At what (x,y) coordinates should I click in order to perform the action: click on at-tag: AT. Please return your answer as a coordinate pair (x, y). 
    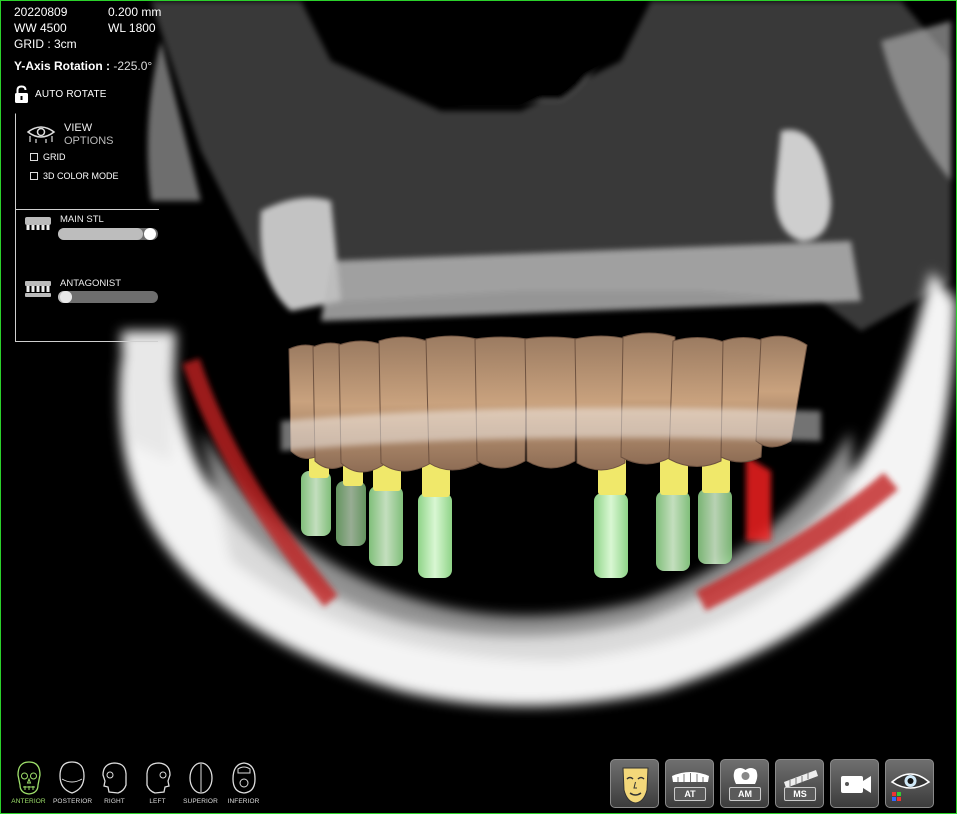
    Looking at the image, I should click on (690, 794).